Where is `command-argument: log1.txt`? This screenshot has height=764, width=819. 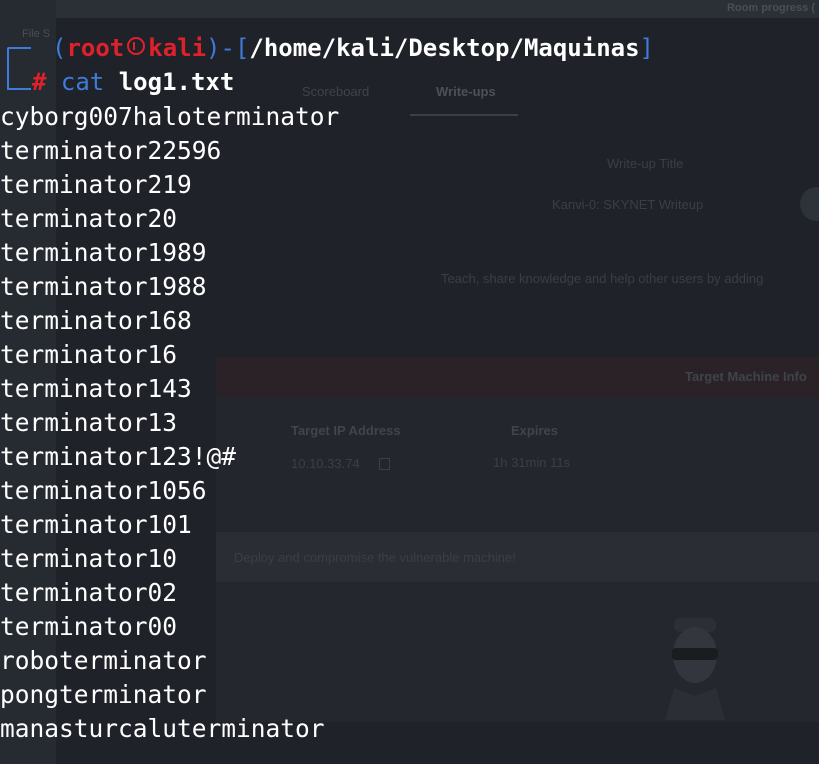 command-argument: log1.txt is located at coordinates (176, 82).